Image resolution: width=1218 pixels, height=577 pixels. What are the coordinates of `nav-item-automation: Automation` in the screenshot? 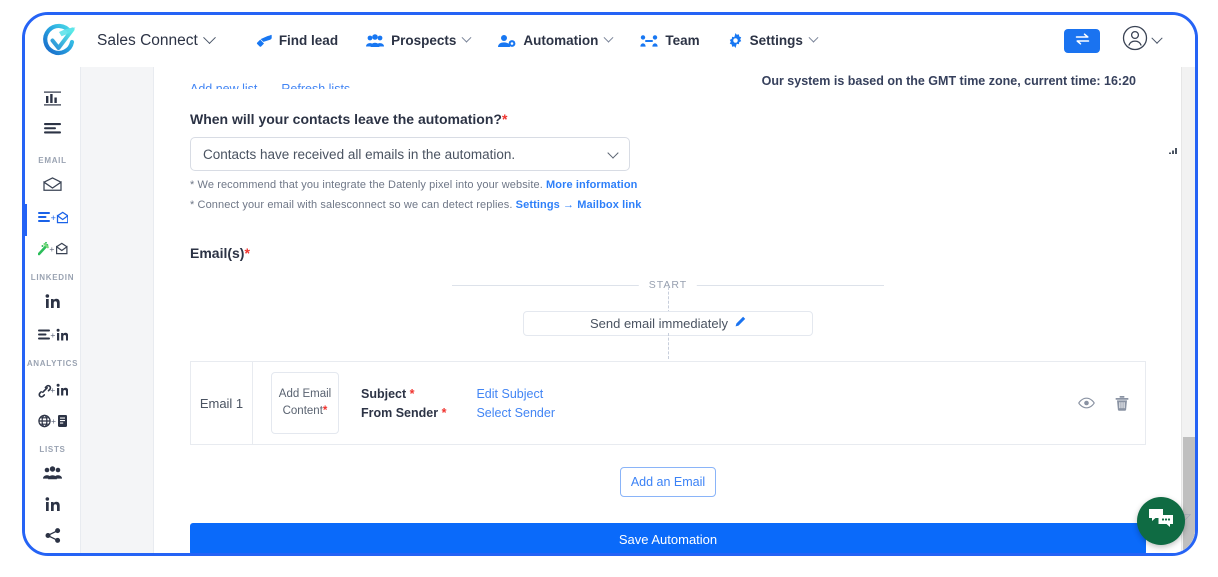 It's located at (556, 40).